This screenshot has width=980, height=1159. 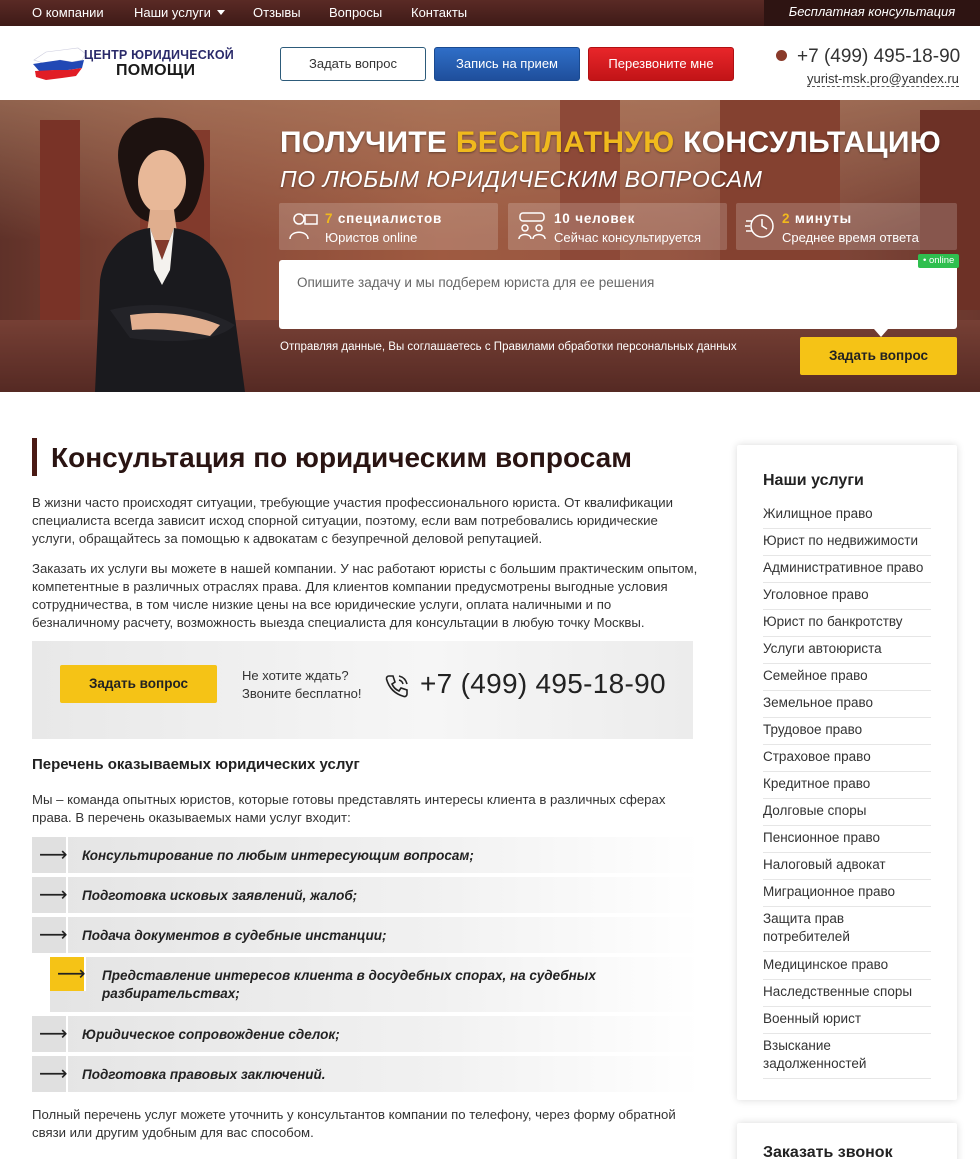 I want to click on logo: ЦЕНТР ЮРИДИЧЕСКОЙ ПОМОЩИ, so click(x=133, y=62).